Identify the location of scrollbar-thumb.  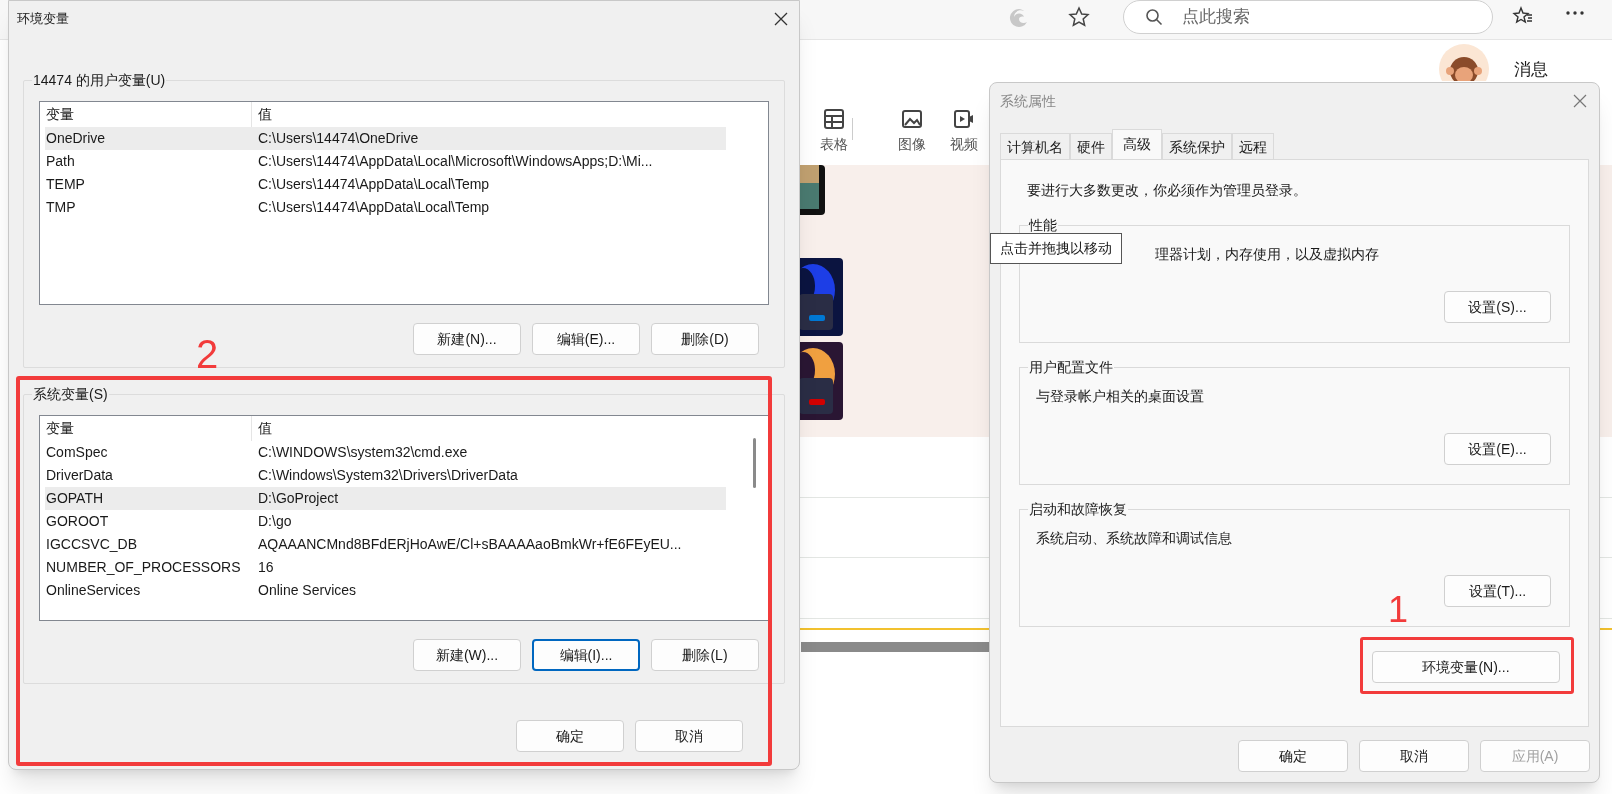
(754, 463).